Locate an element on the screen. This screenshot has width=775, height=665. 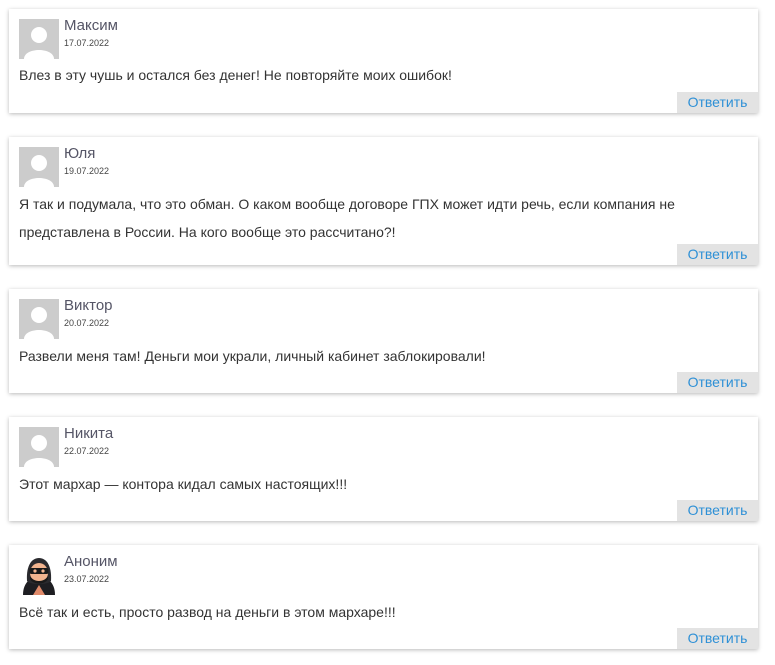
comment-author: Юля is located at coordinates (80, 153).